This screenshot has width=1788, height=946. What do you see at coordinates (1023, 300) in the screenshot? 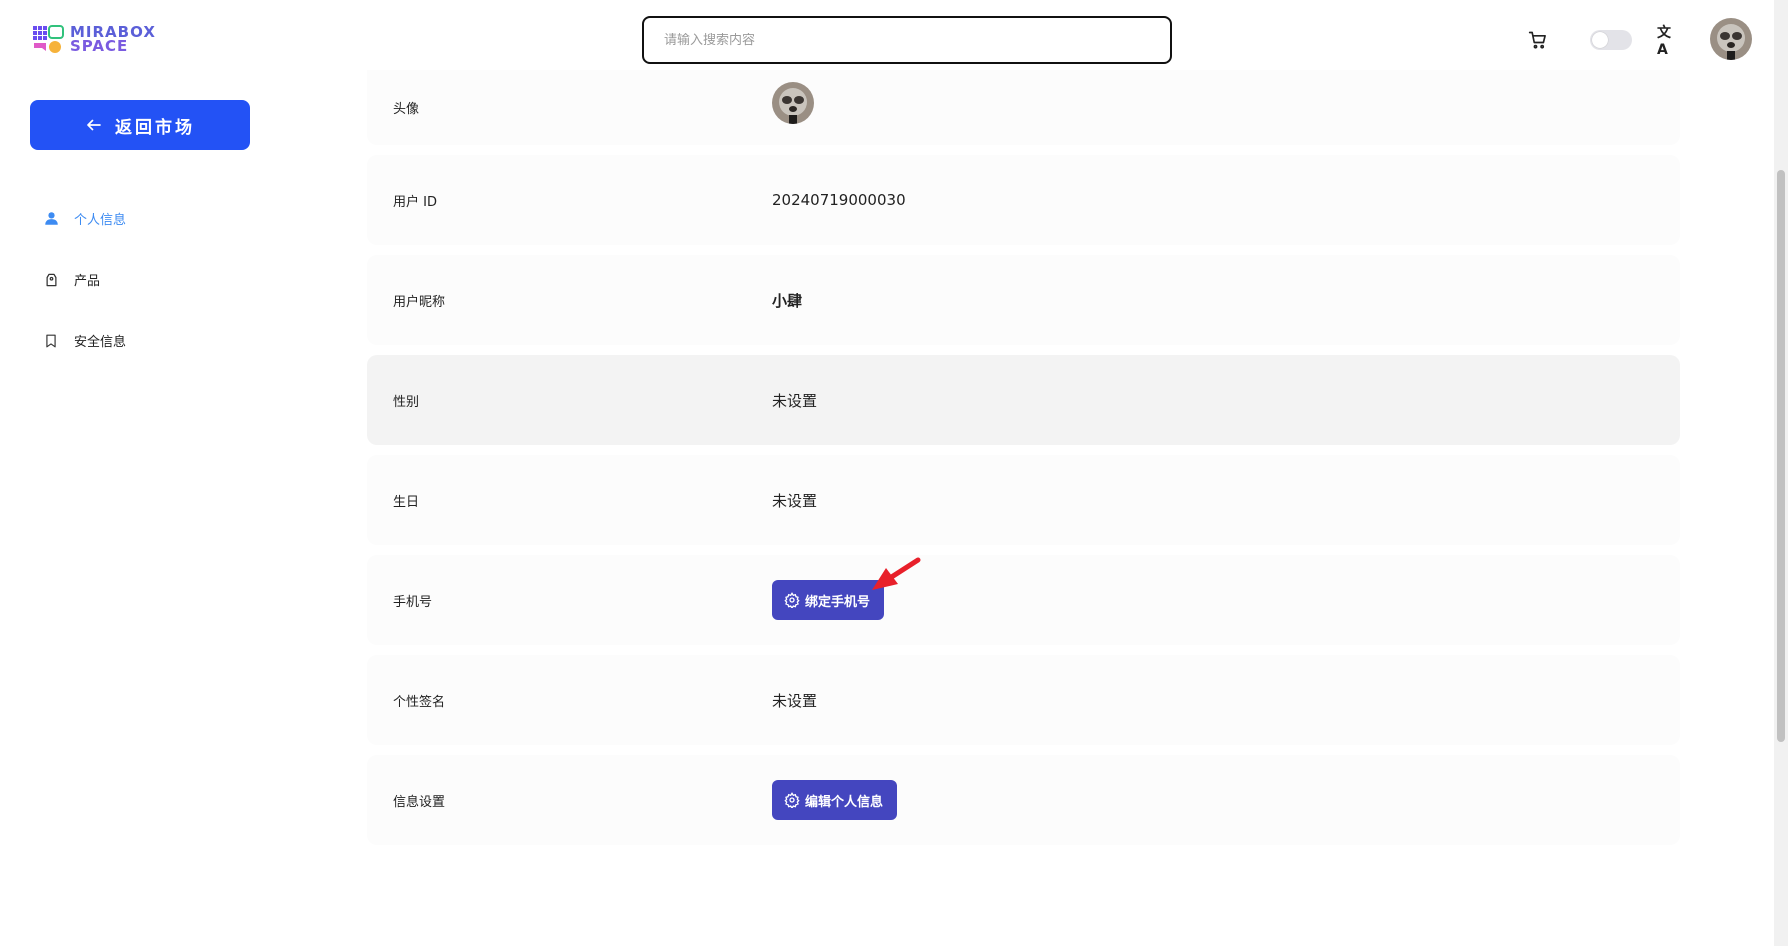
I see `row-nickname: 用户昵称 小肆` at bounding box center [1023, 300].